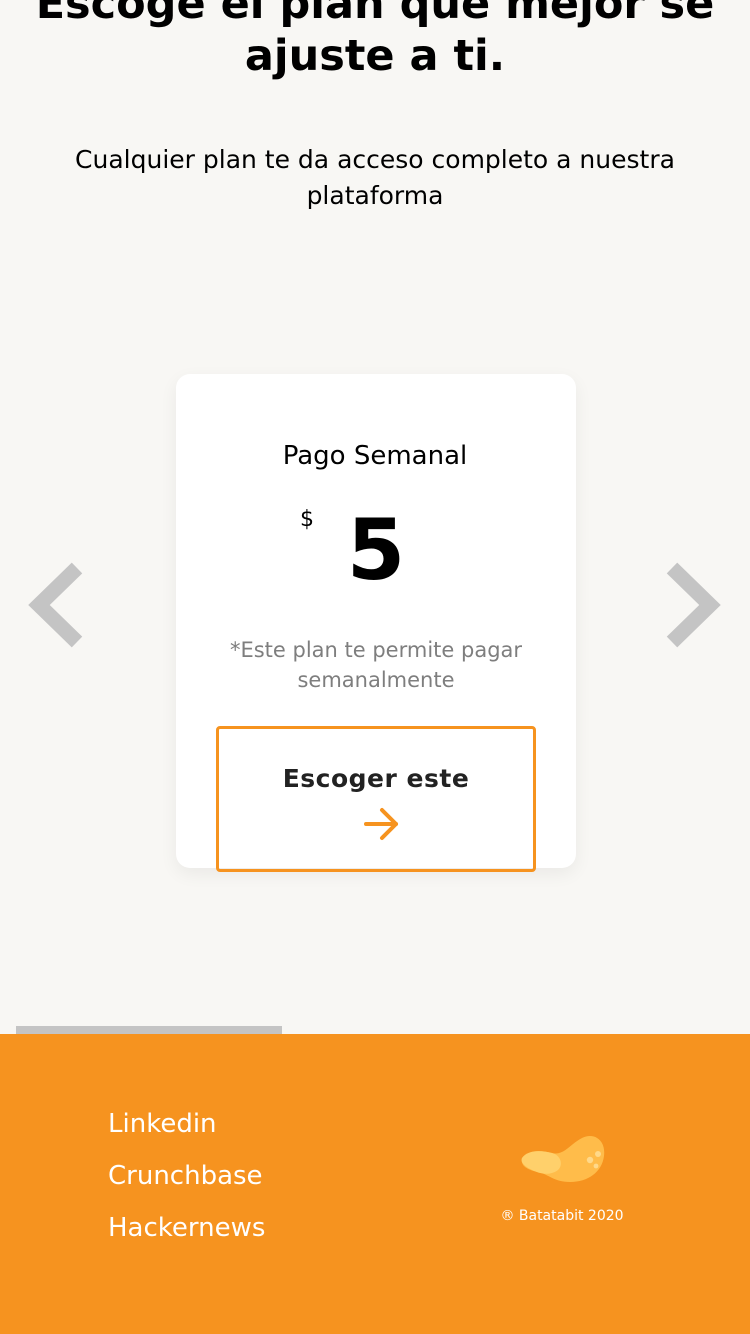  Describe the element at coordinates (307, 519) in the screenshot. I see `price-currency: $` at that location.